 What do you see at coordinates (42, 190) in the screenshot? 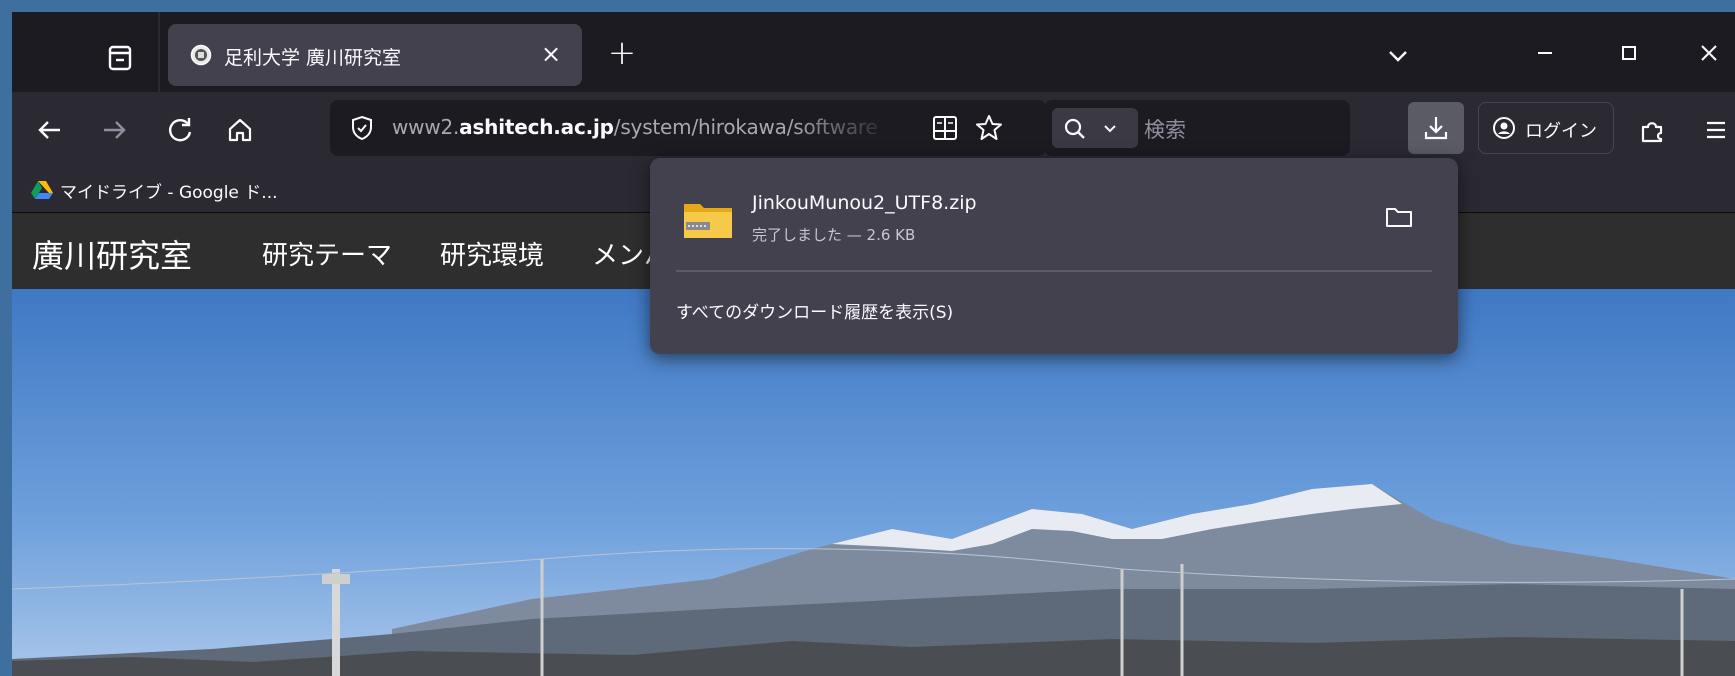
I see `google-drive-icon` at bounding box center [42, 190].